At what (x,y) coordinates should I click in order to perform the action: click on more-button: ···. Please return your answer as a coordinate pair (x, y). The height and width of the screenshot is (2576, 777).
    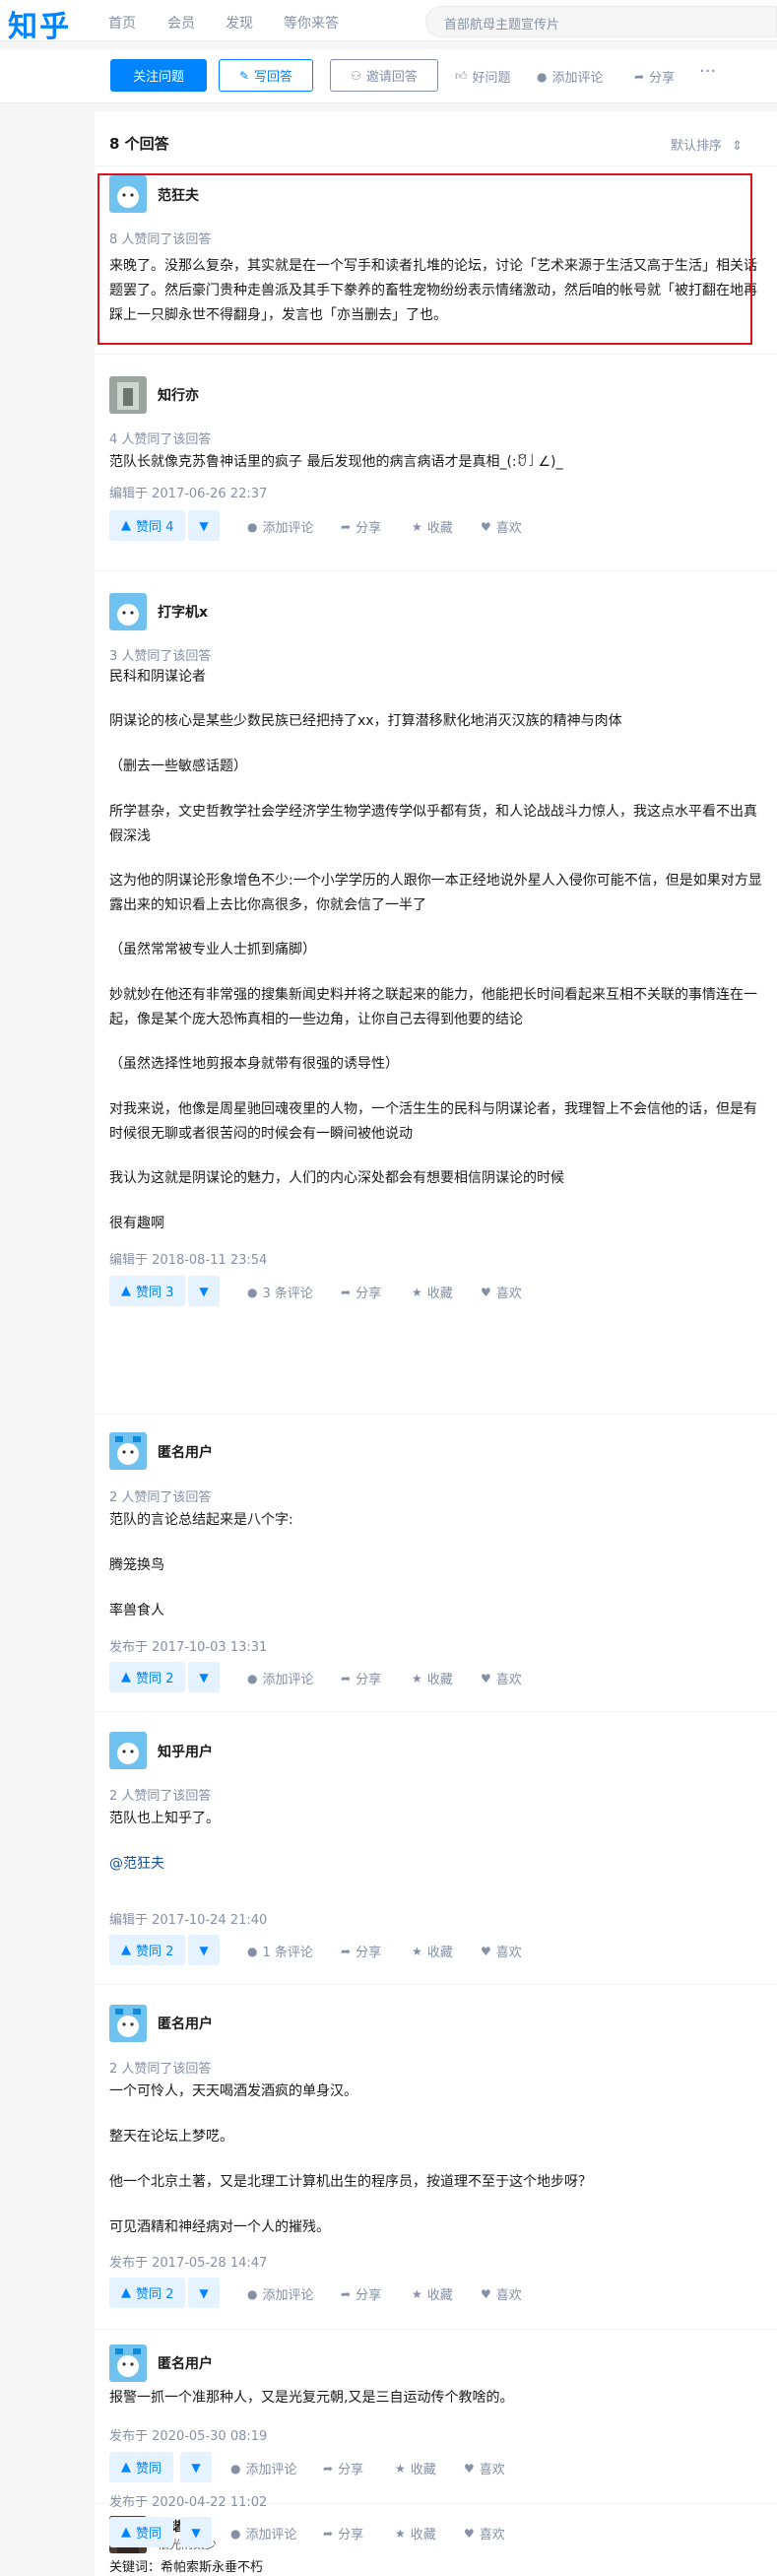
    Looking at the image, I should click on (707, 71).